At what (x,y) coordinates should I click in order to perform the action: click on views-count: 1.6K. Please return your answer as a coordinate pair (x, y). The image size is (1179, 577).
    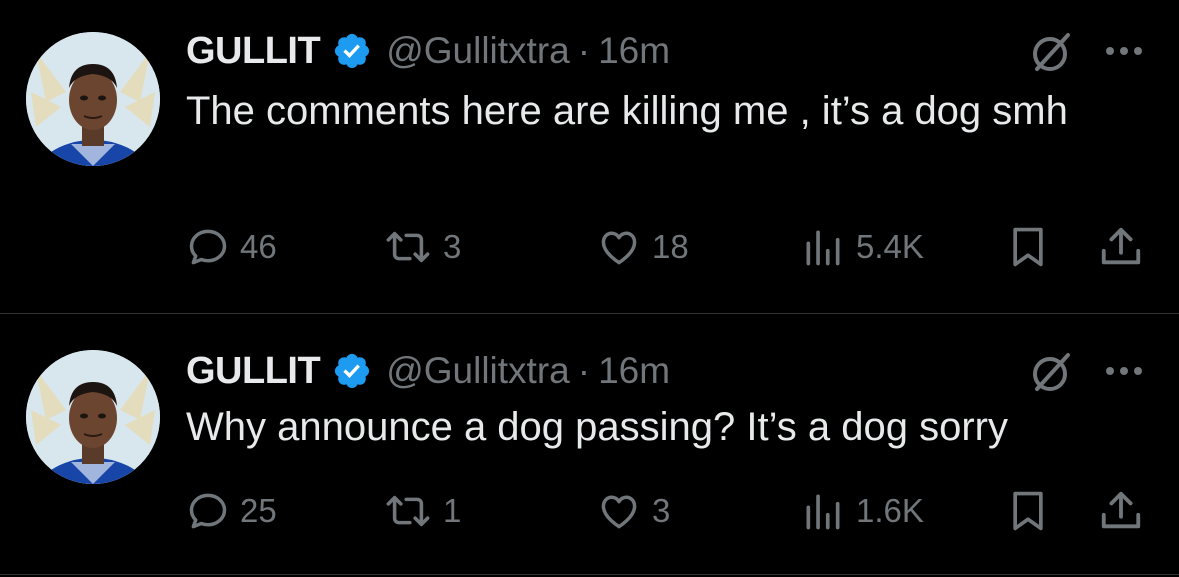
    Looking at the image, I should click on (890, 510).